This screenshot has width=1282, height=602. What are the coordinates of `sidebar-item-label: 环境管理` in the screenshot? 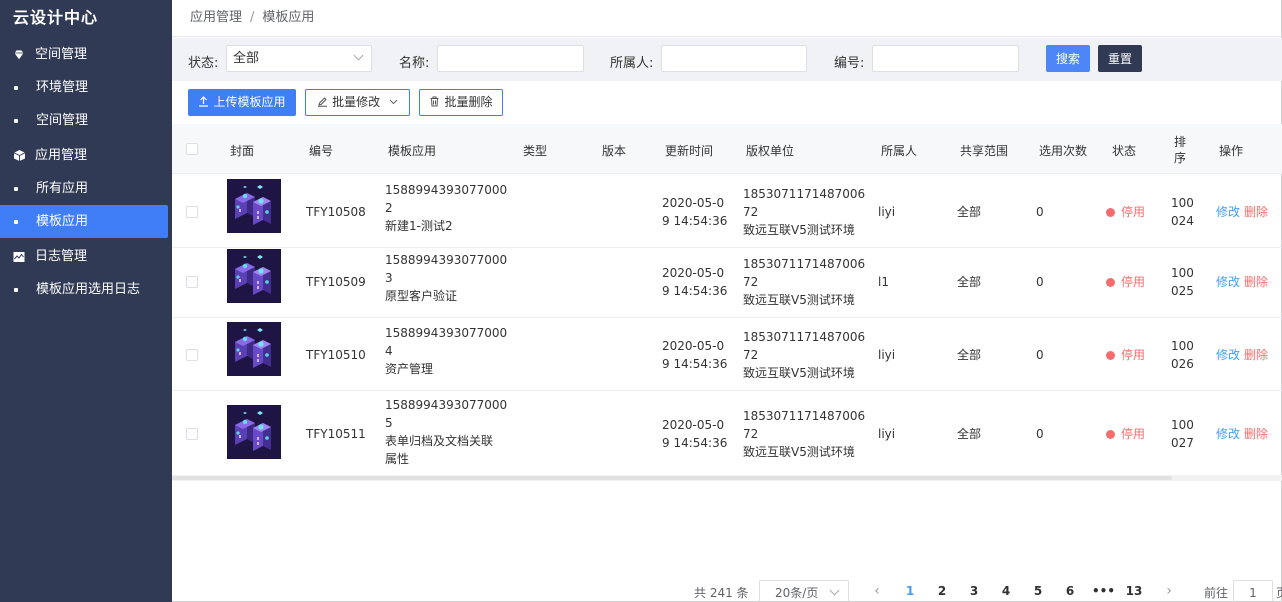 It's located at (62, 87).